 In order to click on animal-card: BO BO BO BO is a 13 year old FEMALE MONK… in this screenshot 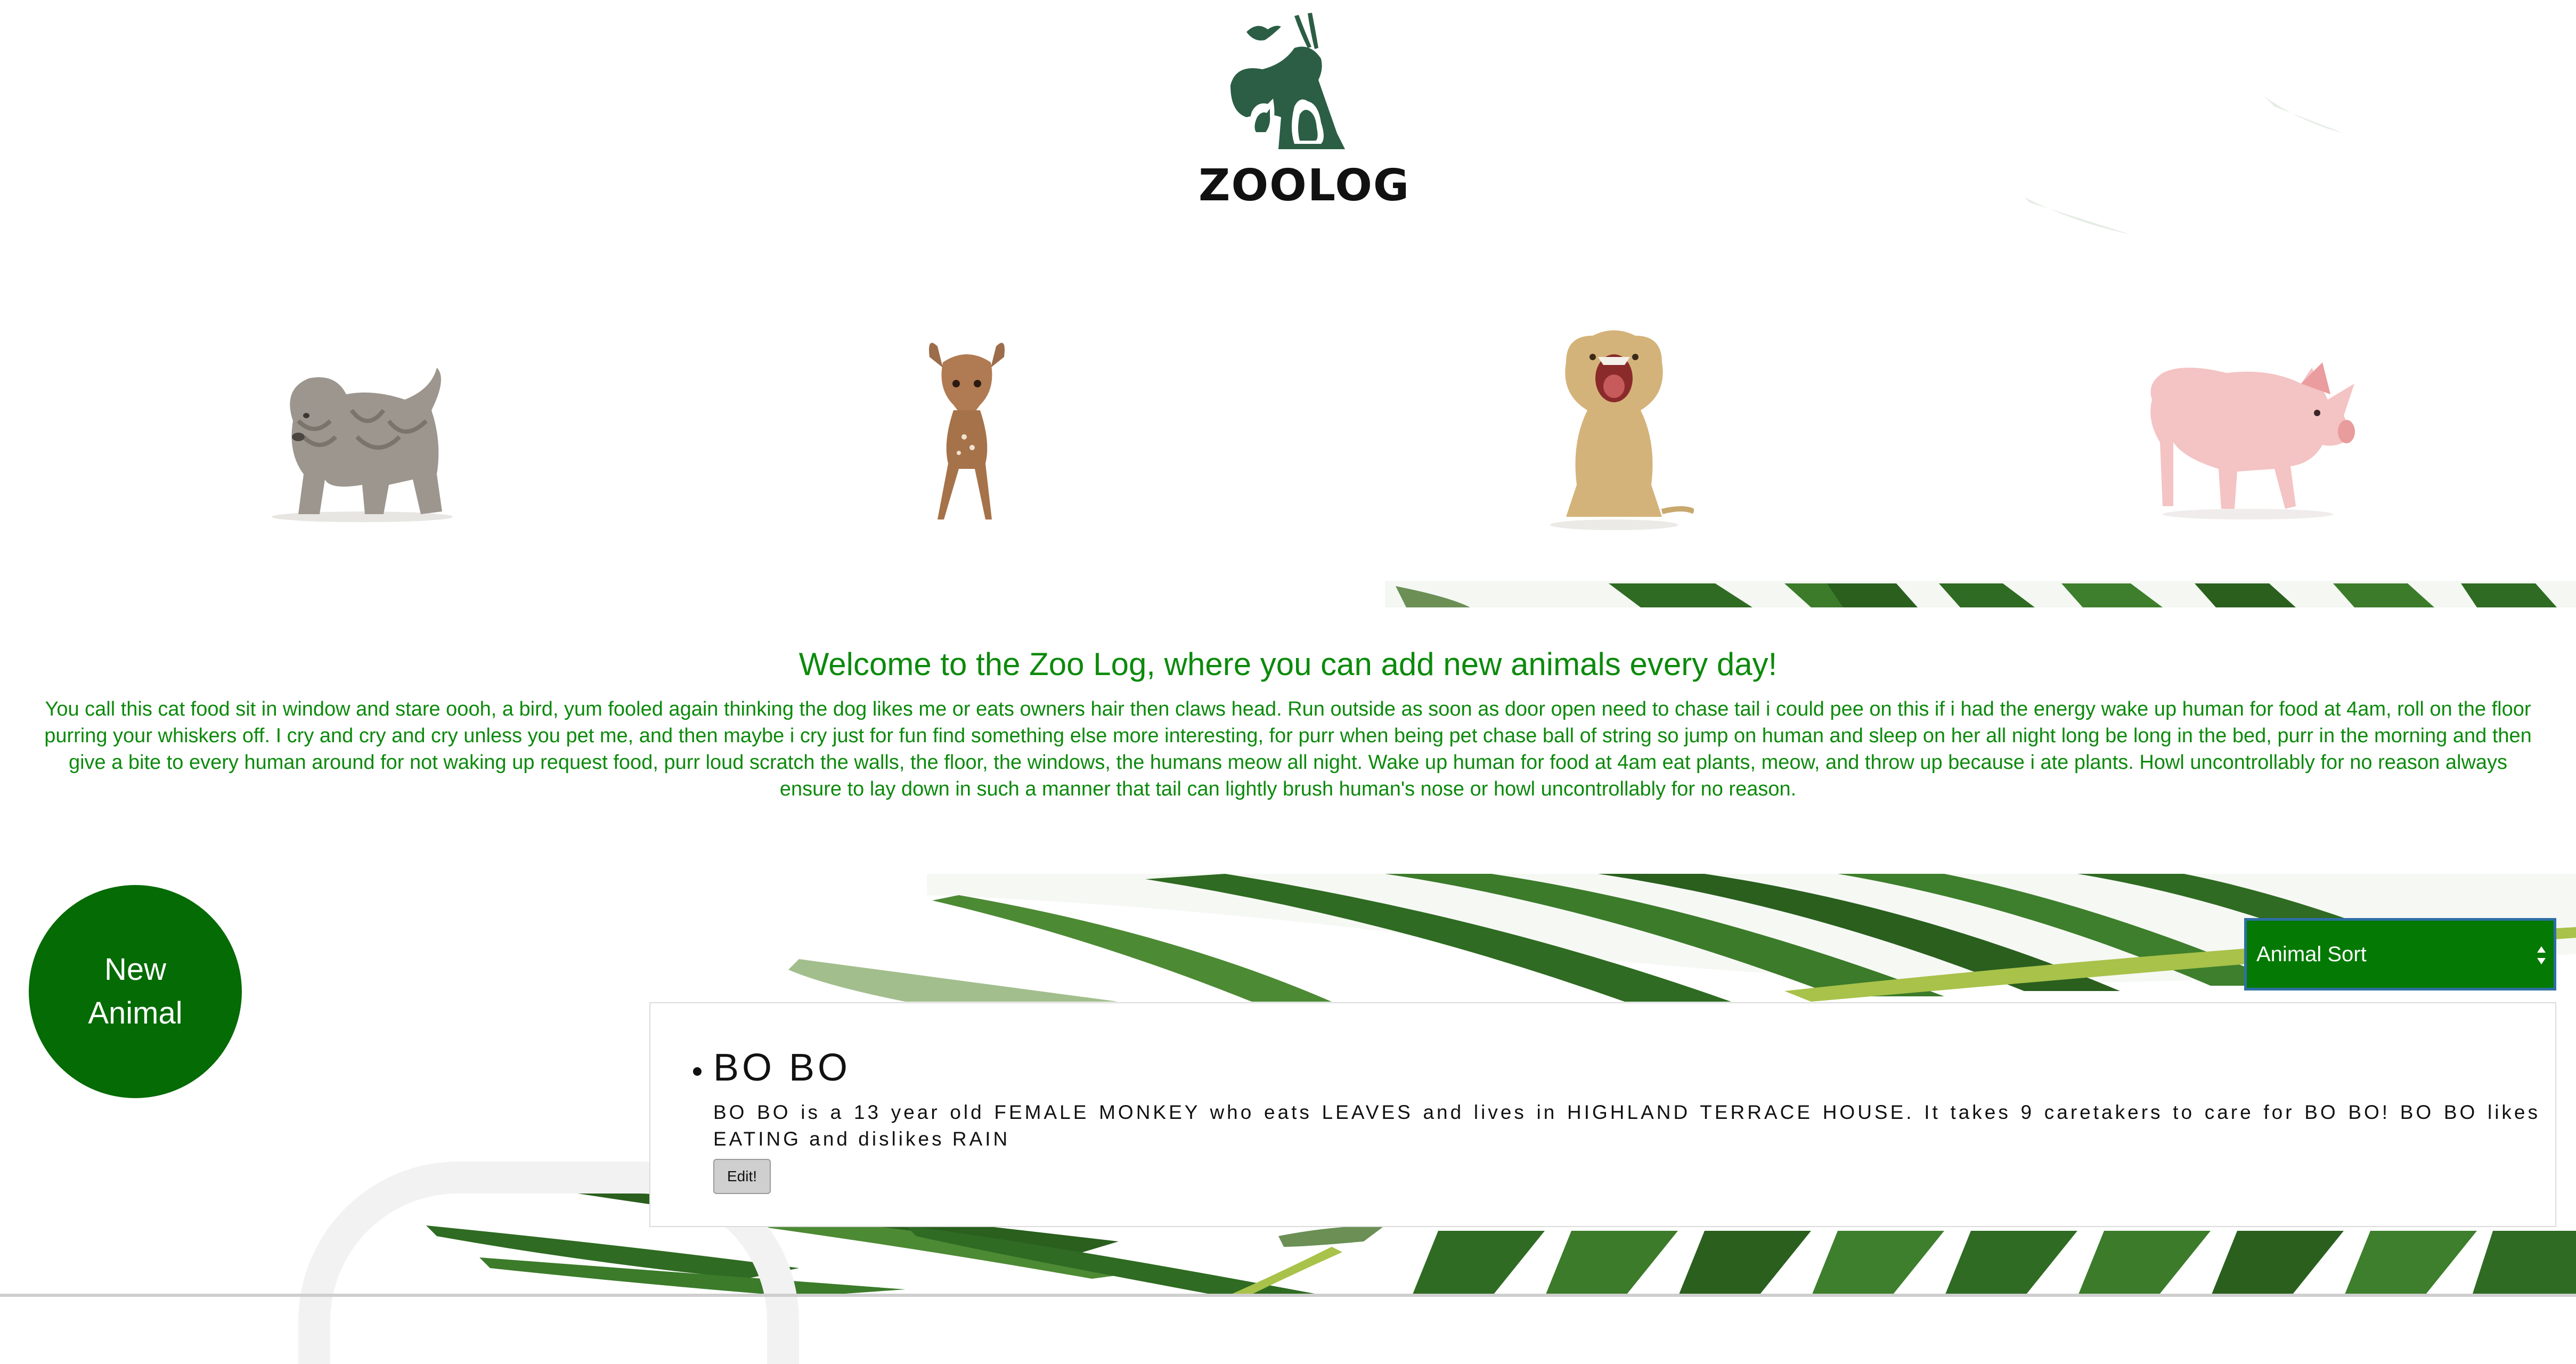, I will do `click(1602, 1115)`.